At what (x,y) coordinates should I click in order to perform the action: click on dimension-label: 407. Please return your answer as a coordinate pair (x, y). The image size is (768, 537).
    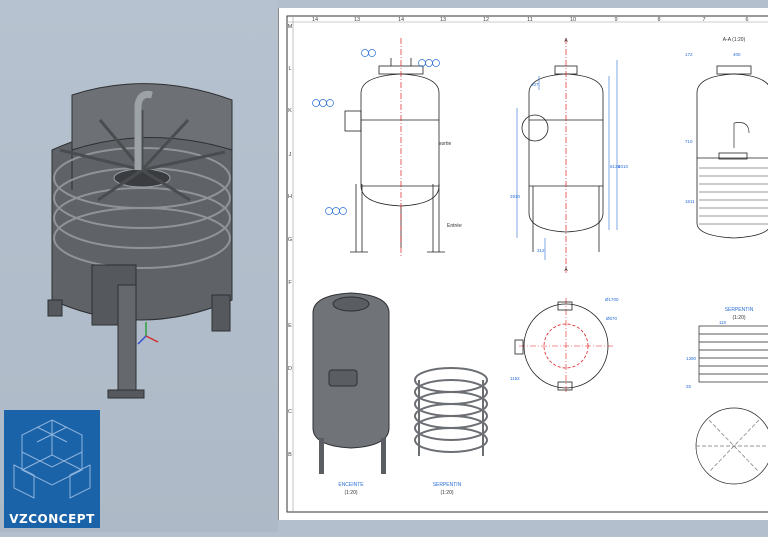
    Looking at the image, I should click on (535, 84).